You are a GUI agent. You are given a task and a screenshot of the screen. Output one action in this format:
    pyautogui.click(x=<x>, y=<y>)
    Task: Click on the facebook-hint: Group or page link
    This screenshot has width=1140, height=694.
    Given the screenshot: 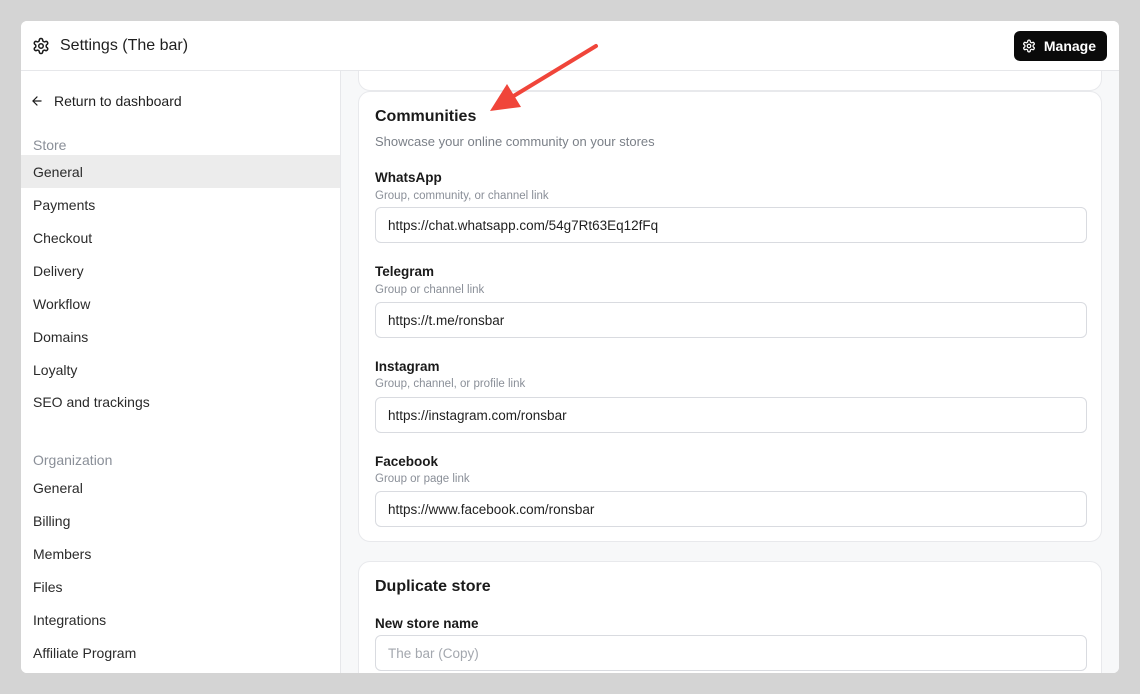 What is the action you would take?
    pyautogui.click(x=422, y=479)
    